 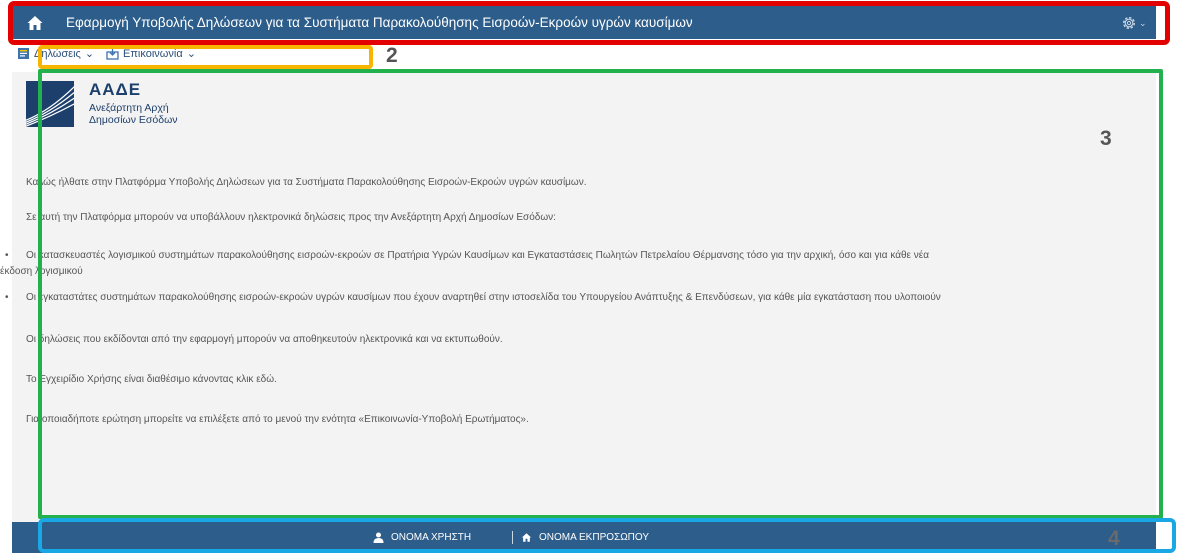 I want to click on menu-item-label: Επικοινωνία, so click(x=153, y=53).